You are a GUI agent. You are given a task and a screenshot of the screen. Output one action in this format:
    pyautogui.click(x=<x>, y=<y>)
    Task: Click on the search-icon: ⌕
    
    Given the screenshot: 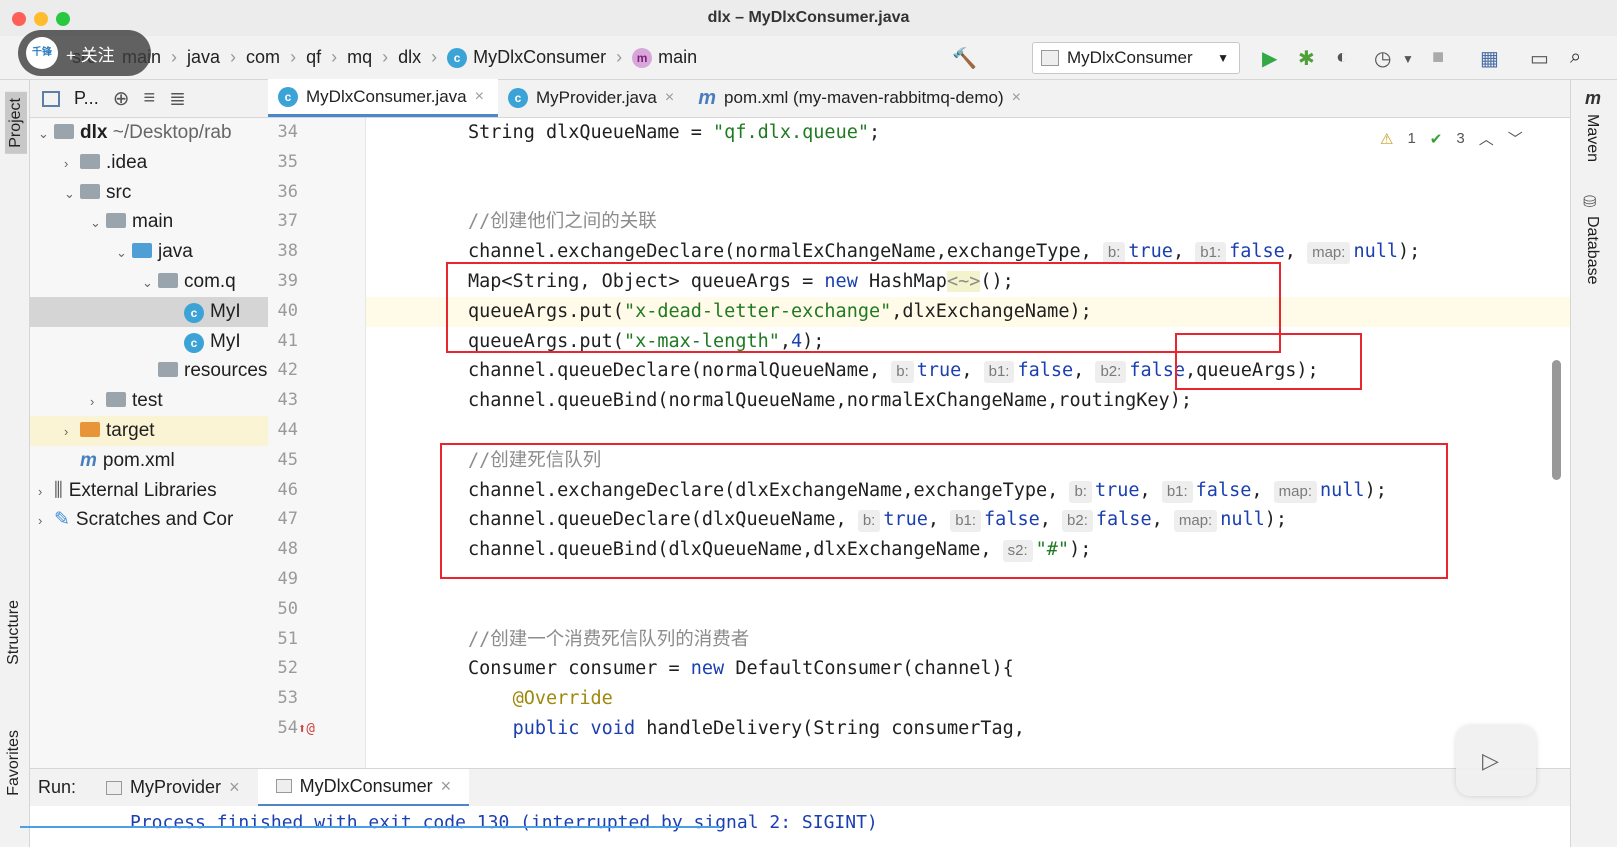 What is the action you would take?
    pyautogui.click(x=1575, y=57)
    